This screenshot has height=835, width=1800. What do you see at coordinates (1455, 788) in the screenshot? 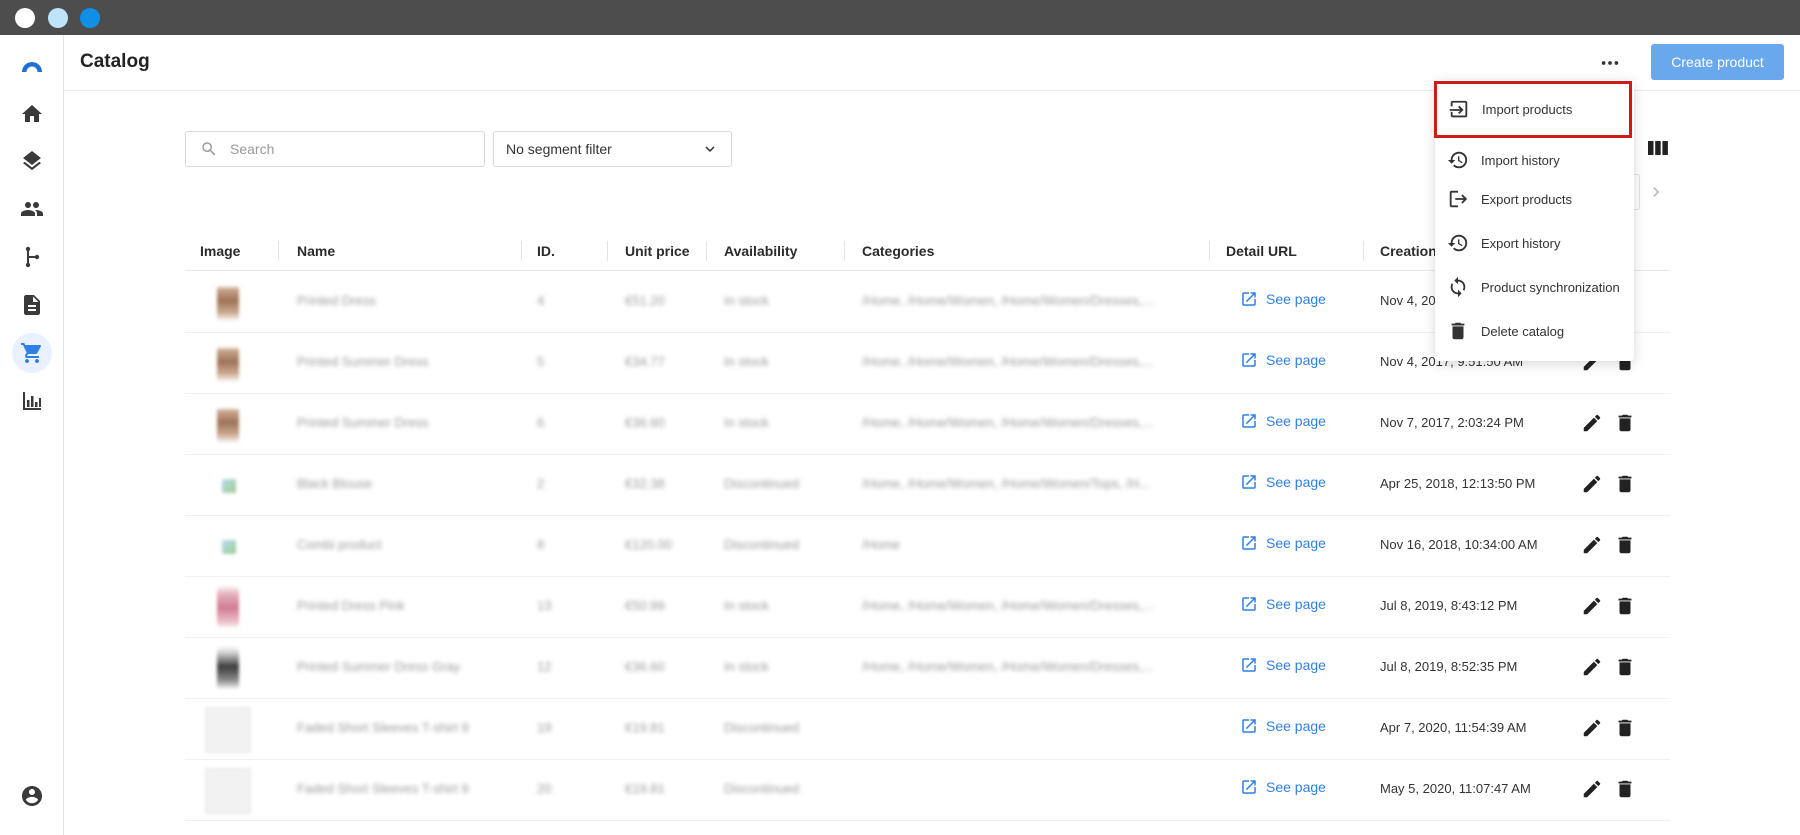
I see `creation-date: May 5, 2020, 11:07:47 AM` at bounding box center [1455, 788].